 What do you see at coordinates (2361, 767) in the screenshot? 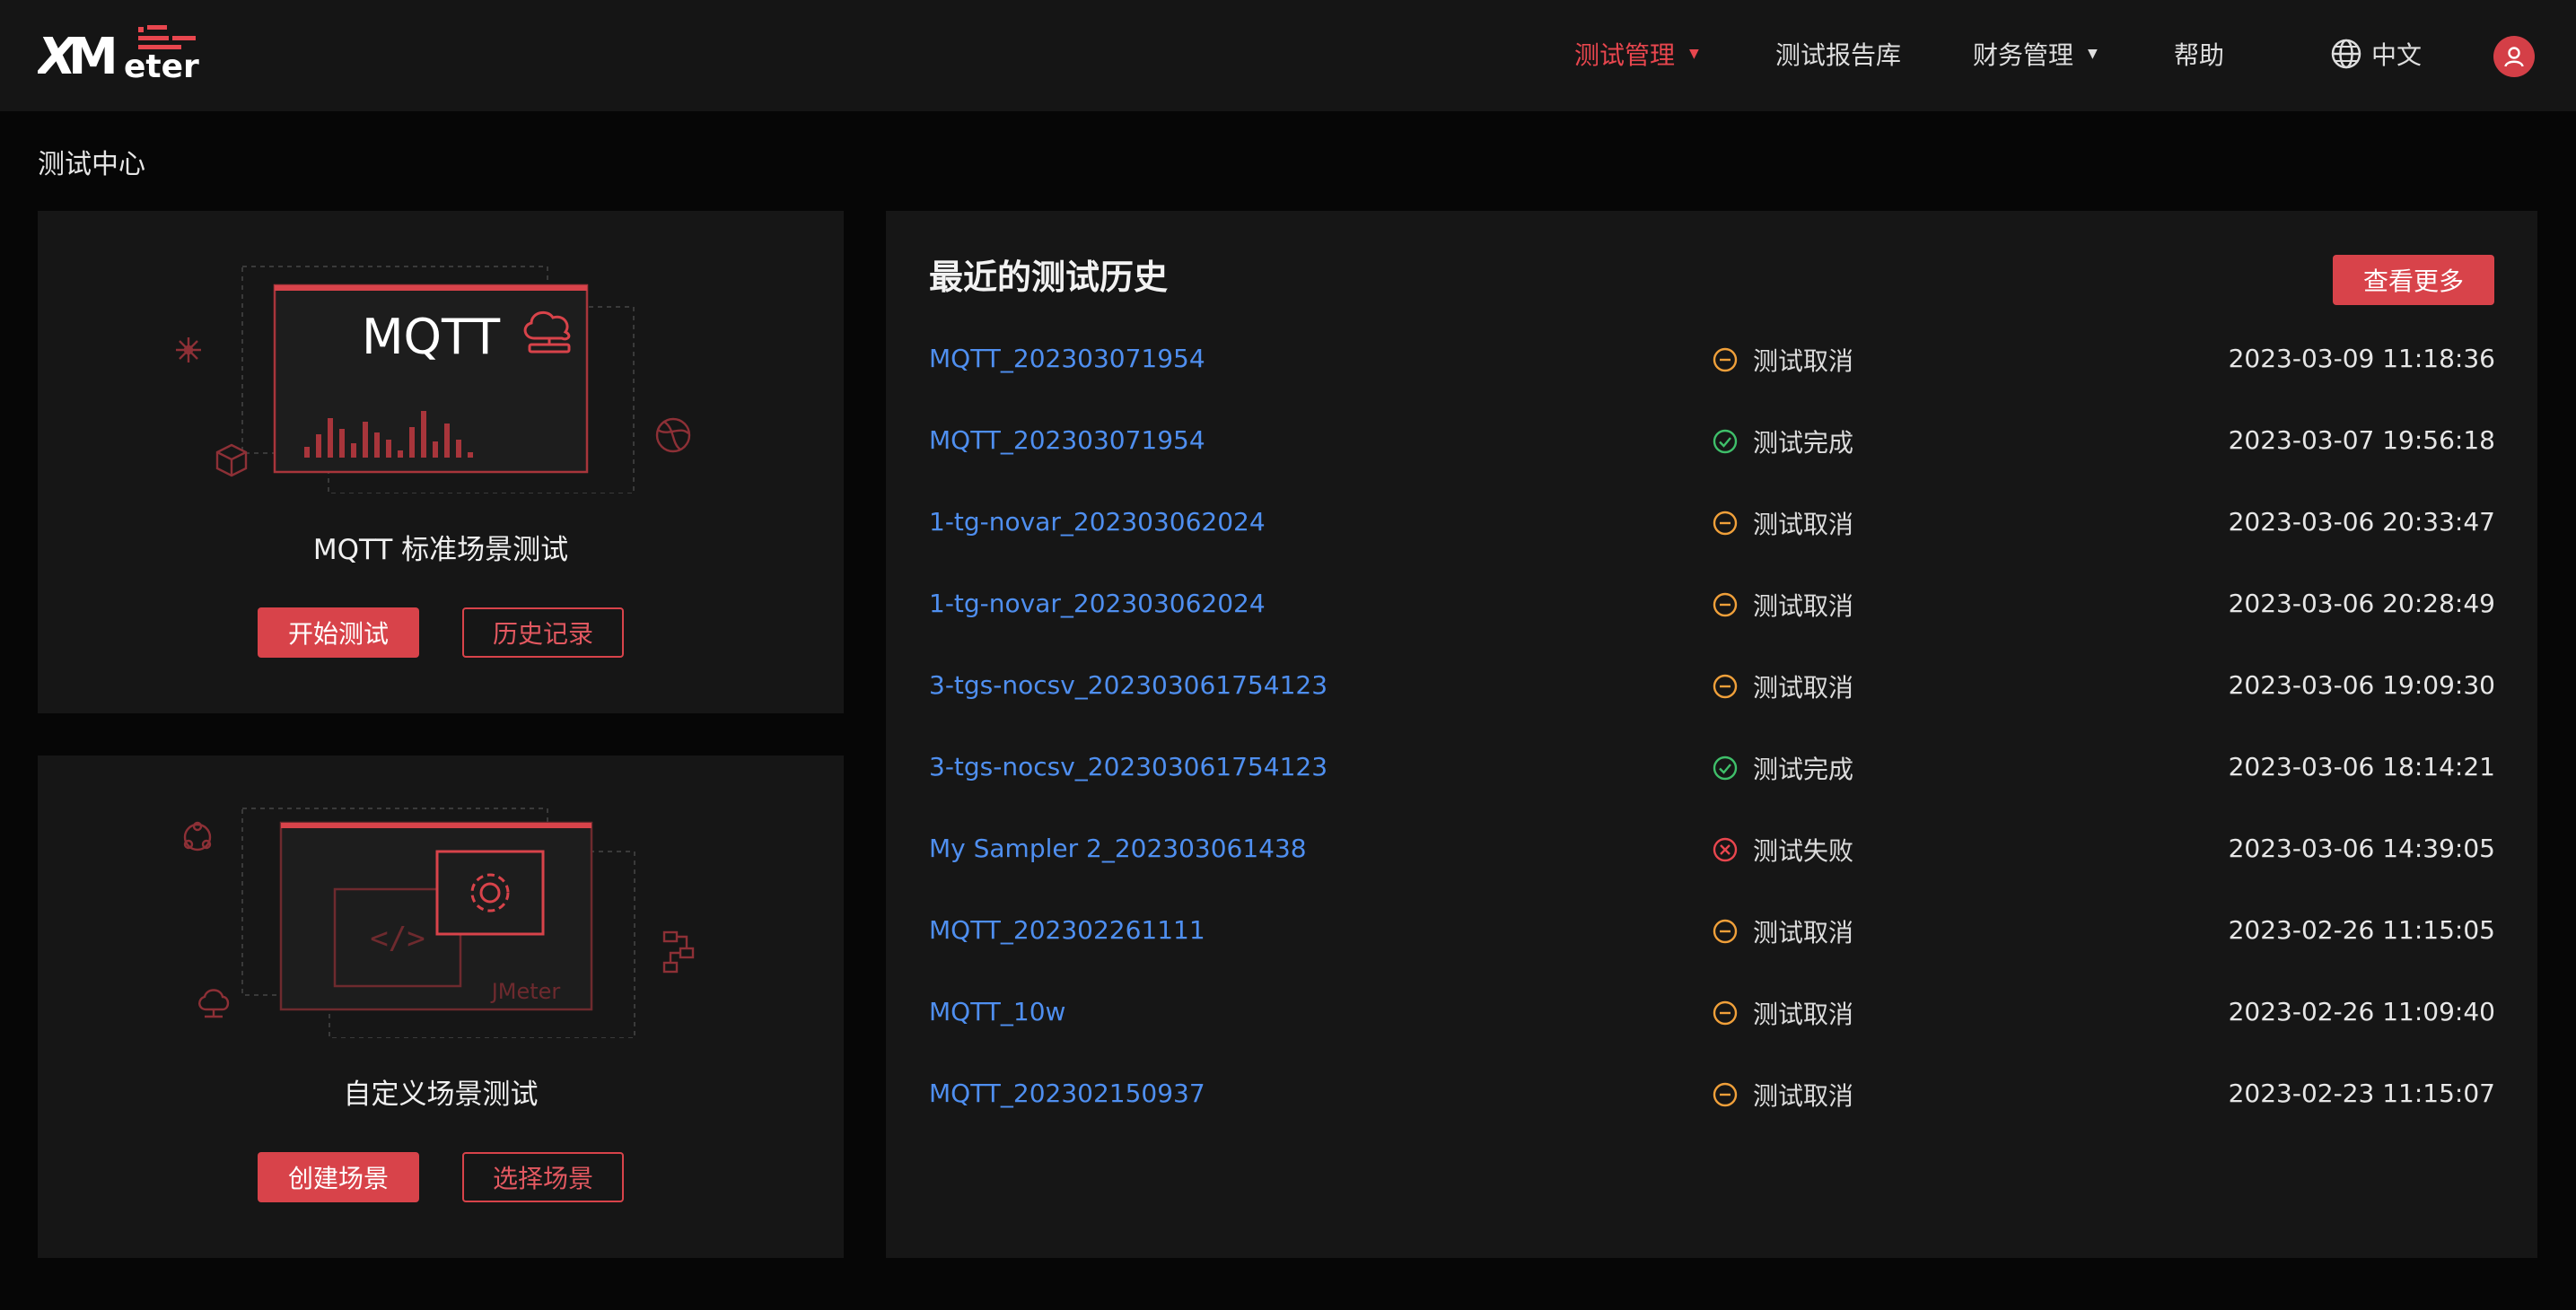
I see `timestamp: 2023-03-06 18:14:21` at bounding box center [2361, 767].